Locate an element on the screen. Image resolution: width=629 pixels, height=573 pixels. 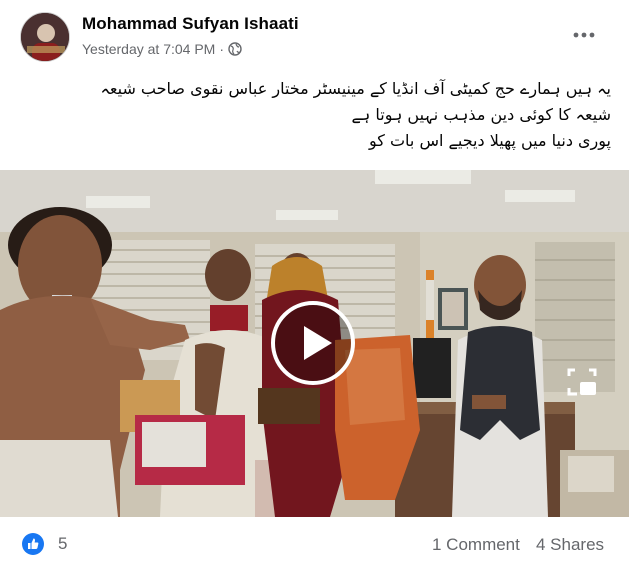
more-options-button is located at coordinates (584, 35).